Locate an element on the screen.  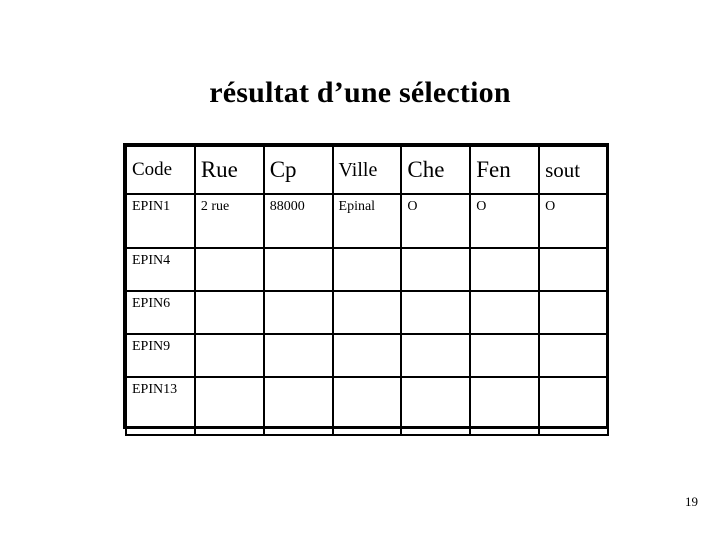
table-row: EPIN6 is located at coordinates (367, 312).